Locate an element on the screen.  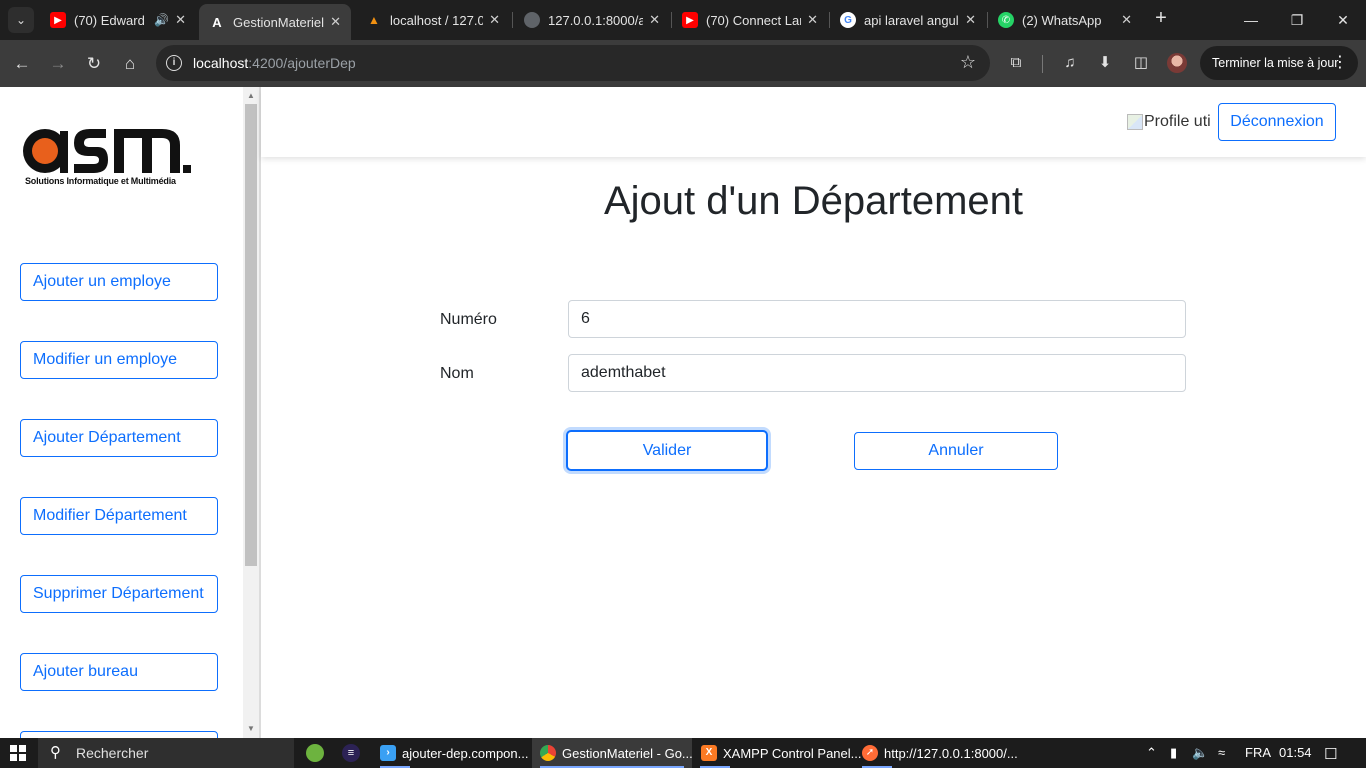
nom-label: Nom is located at coordinates (457, 373).